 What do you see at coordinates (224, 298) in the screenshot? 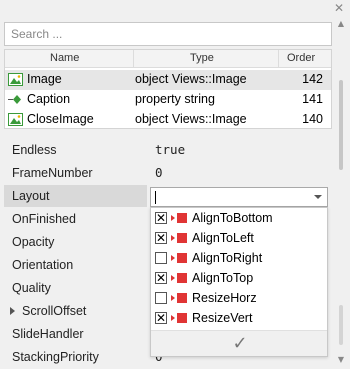
I see `option-label: ResizeHorz` at bounding box center [224, 298].